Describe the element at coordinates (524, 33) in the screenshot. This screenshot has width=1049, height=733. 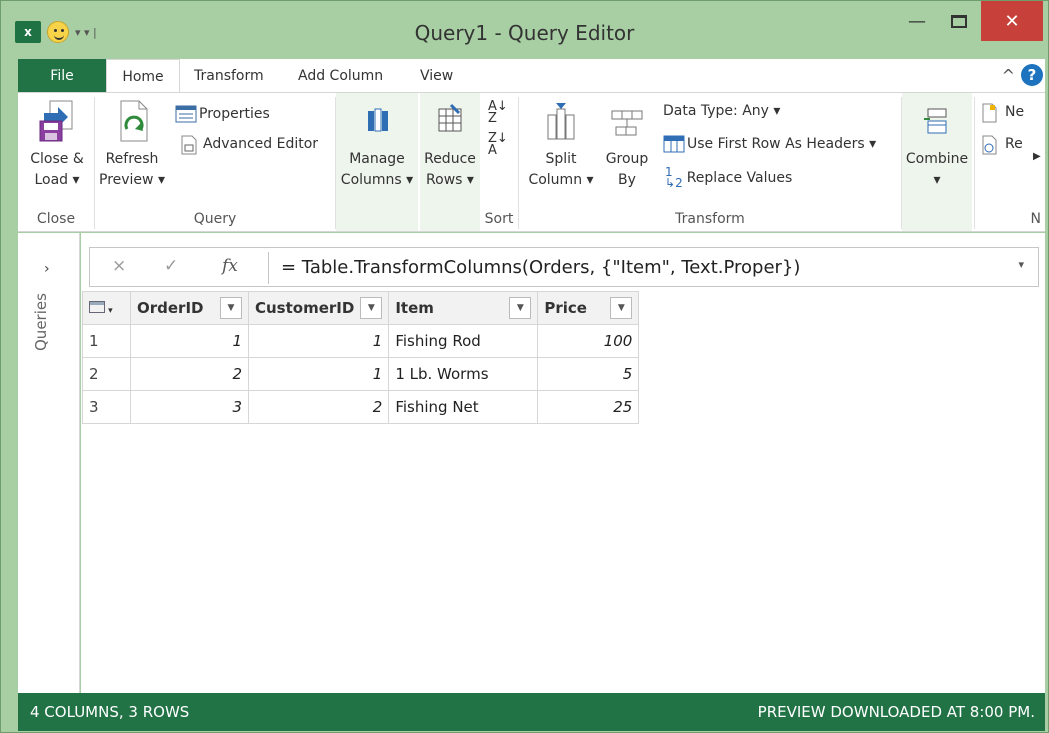
I see `window-title: Query1 - Query Editor` at that location.